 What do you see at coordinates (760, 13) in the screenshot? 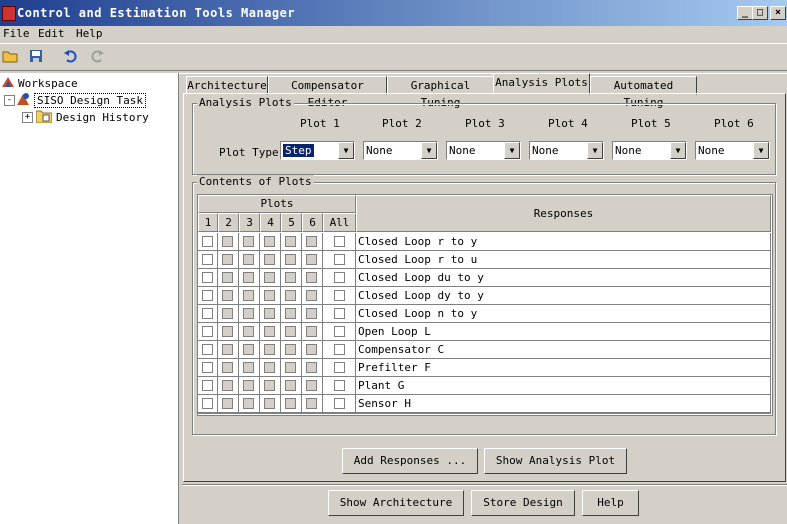
I see `maximize-button: □` at bounding box center [760, 13].